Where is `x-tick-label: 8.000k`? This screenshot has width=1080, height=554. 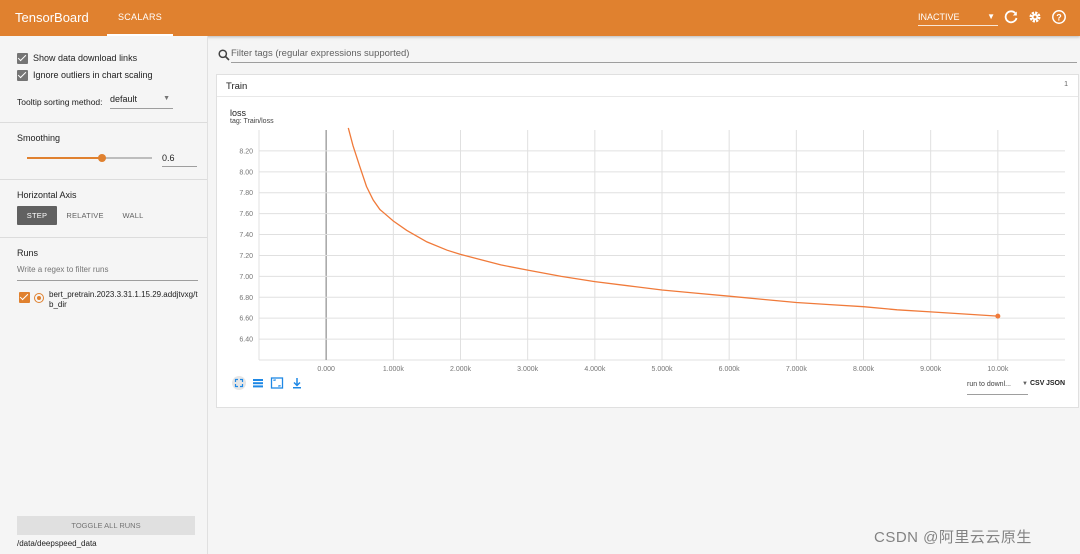
x-tick-label: 8.000k is located at coordinates (864, 369).